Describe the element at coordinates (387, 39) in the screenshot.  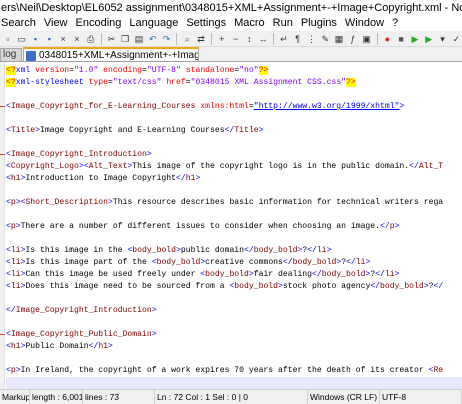
I see `record-macro-icon: ●` at that location.